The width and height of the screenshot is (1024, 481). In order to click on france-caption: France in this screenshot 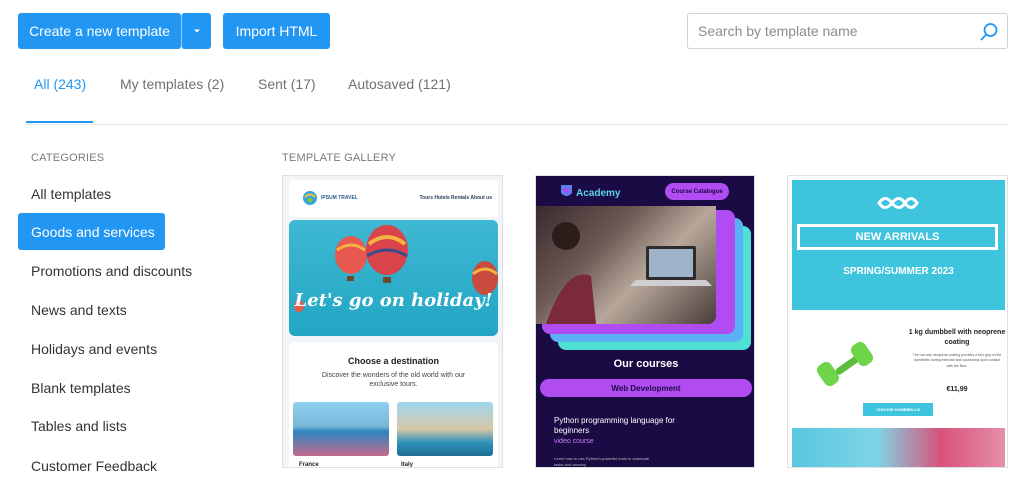, I will do `click(309, 465)`.